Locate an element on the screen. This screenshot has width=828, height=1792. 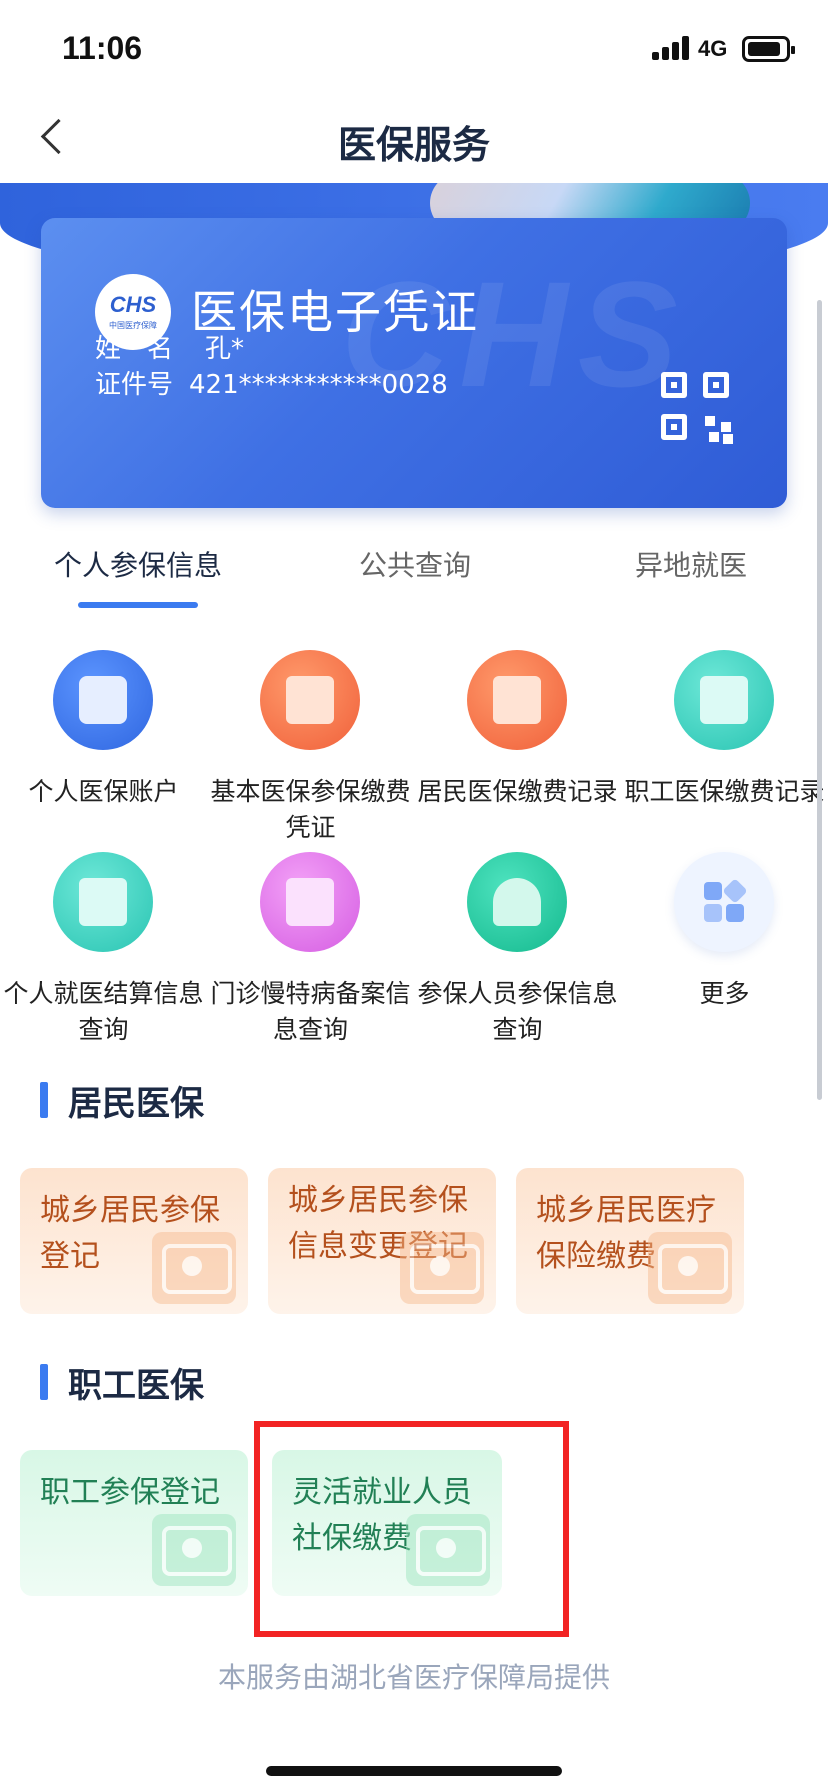
tile-resident-insurance-payment: 城乡居民医疗保险缴费 is located at coordinates (630, 1241).